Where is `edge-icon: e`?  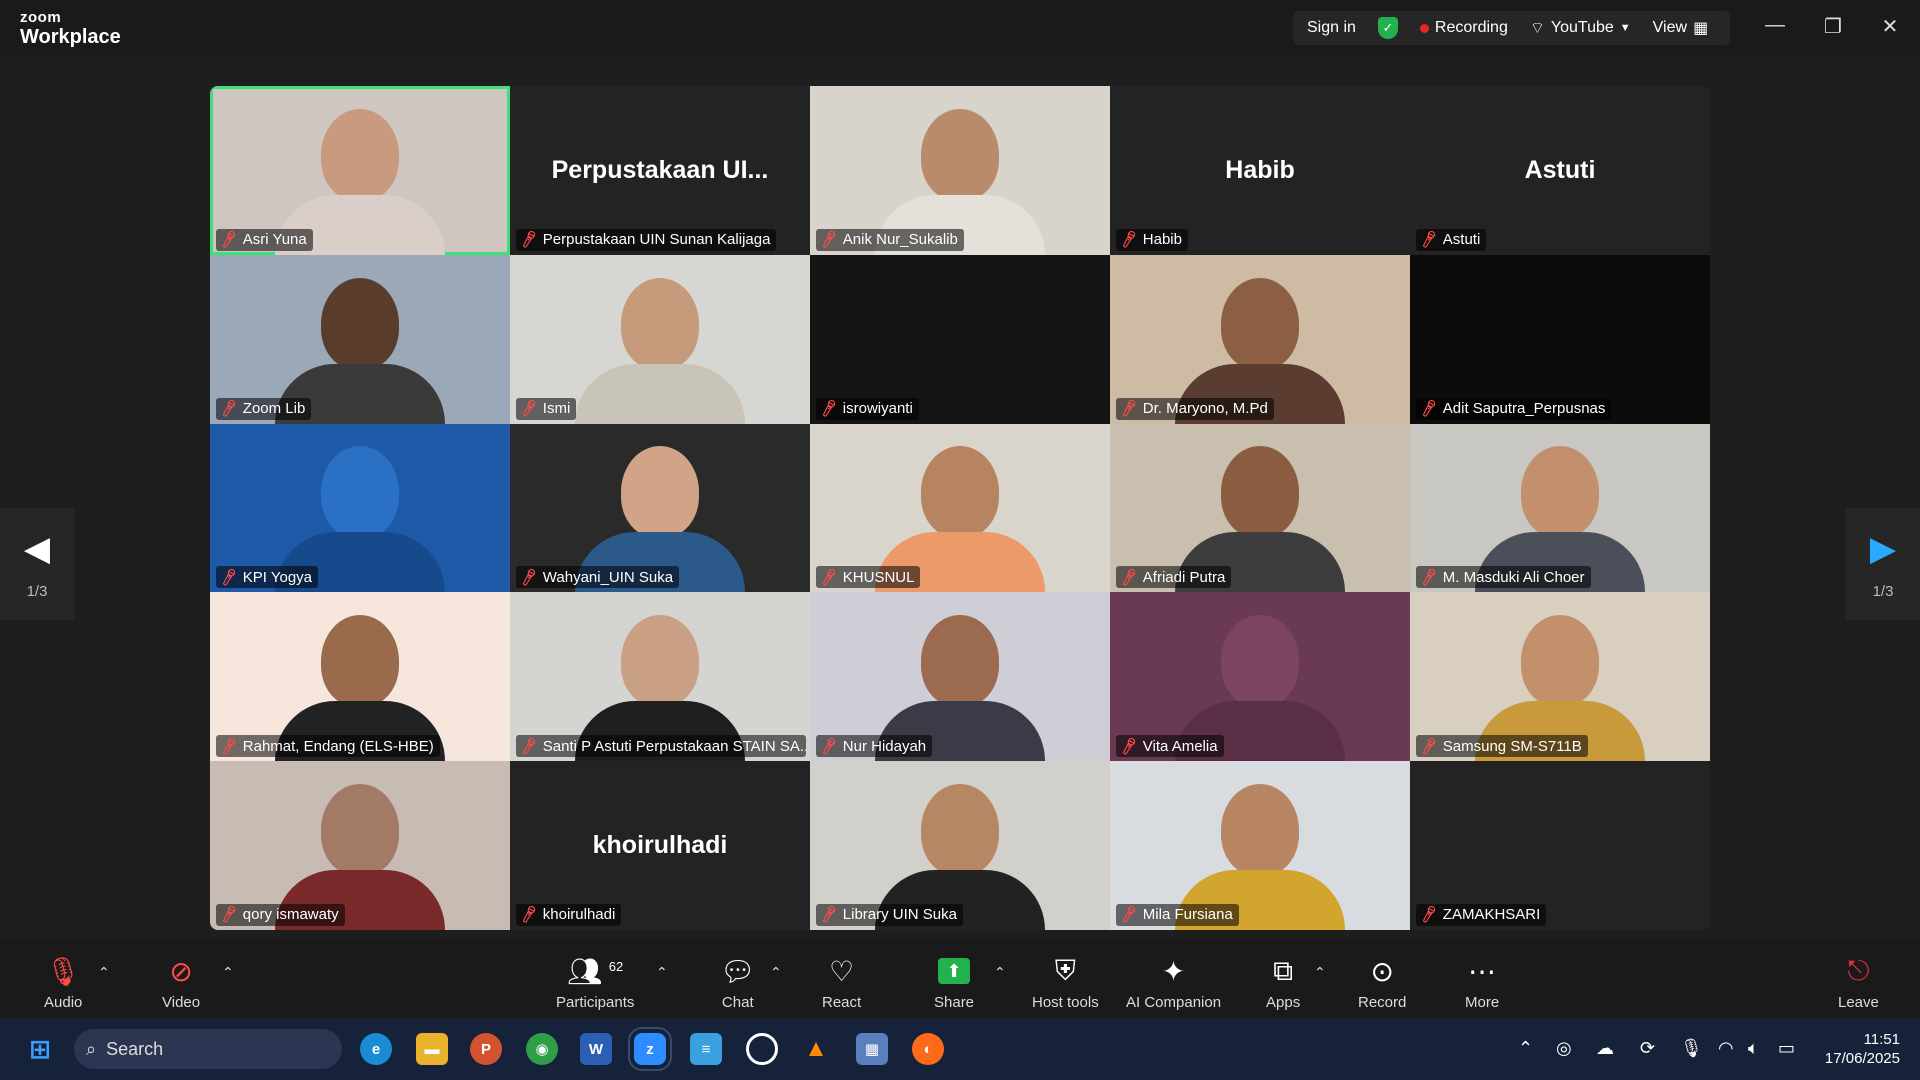 edge-icon: e is located at coordinates (376, 1049).